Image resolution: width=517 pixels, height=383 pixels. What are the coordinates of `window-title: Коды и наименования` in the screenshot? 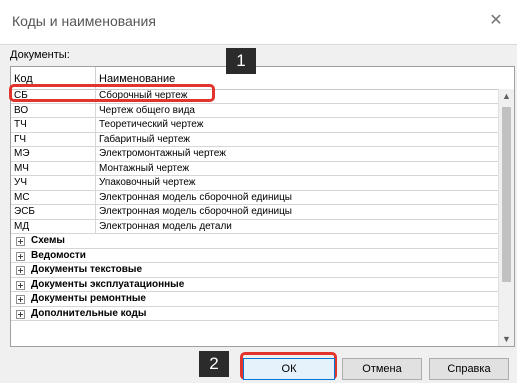 It's located at (84, 21).